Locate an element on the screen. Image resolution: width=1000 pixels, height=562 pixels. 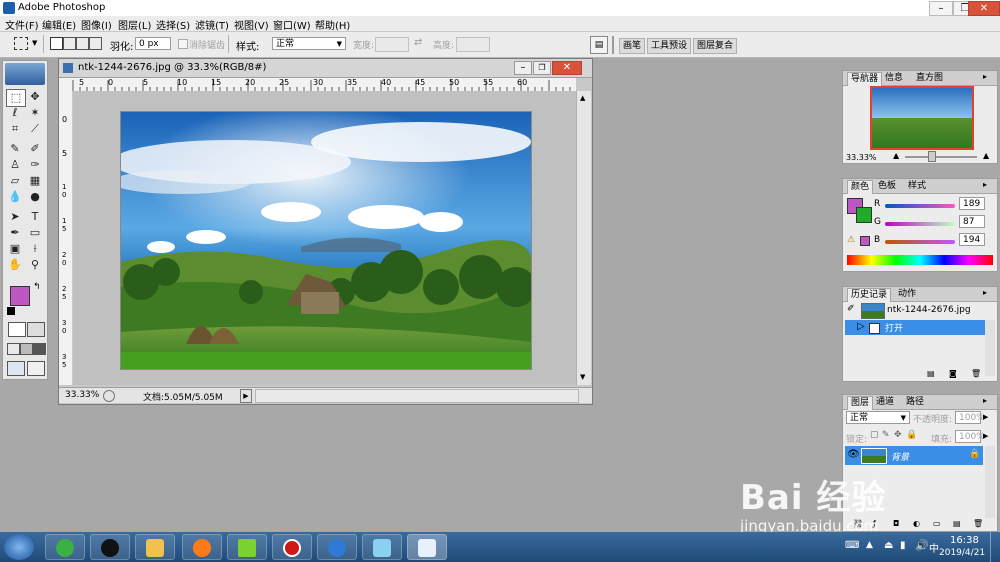
crop-tool-icon: ⌗ is located at coordinates (15, 129).